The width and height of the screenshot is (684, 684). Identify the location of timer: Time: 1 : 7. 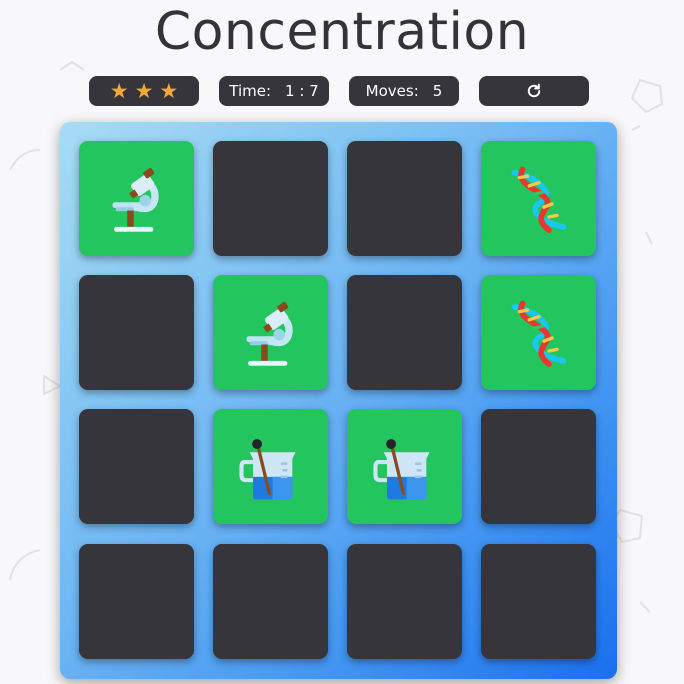
(274, 91).